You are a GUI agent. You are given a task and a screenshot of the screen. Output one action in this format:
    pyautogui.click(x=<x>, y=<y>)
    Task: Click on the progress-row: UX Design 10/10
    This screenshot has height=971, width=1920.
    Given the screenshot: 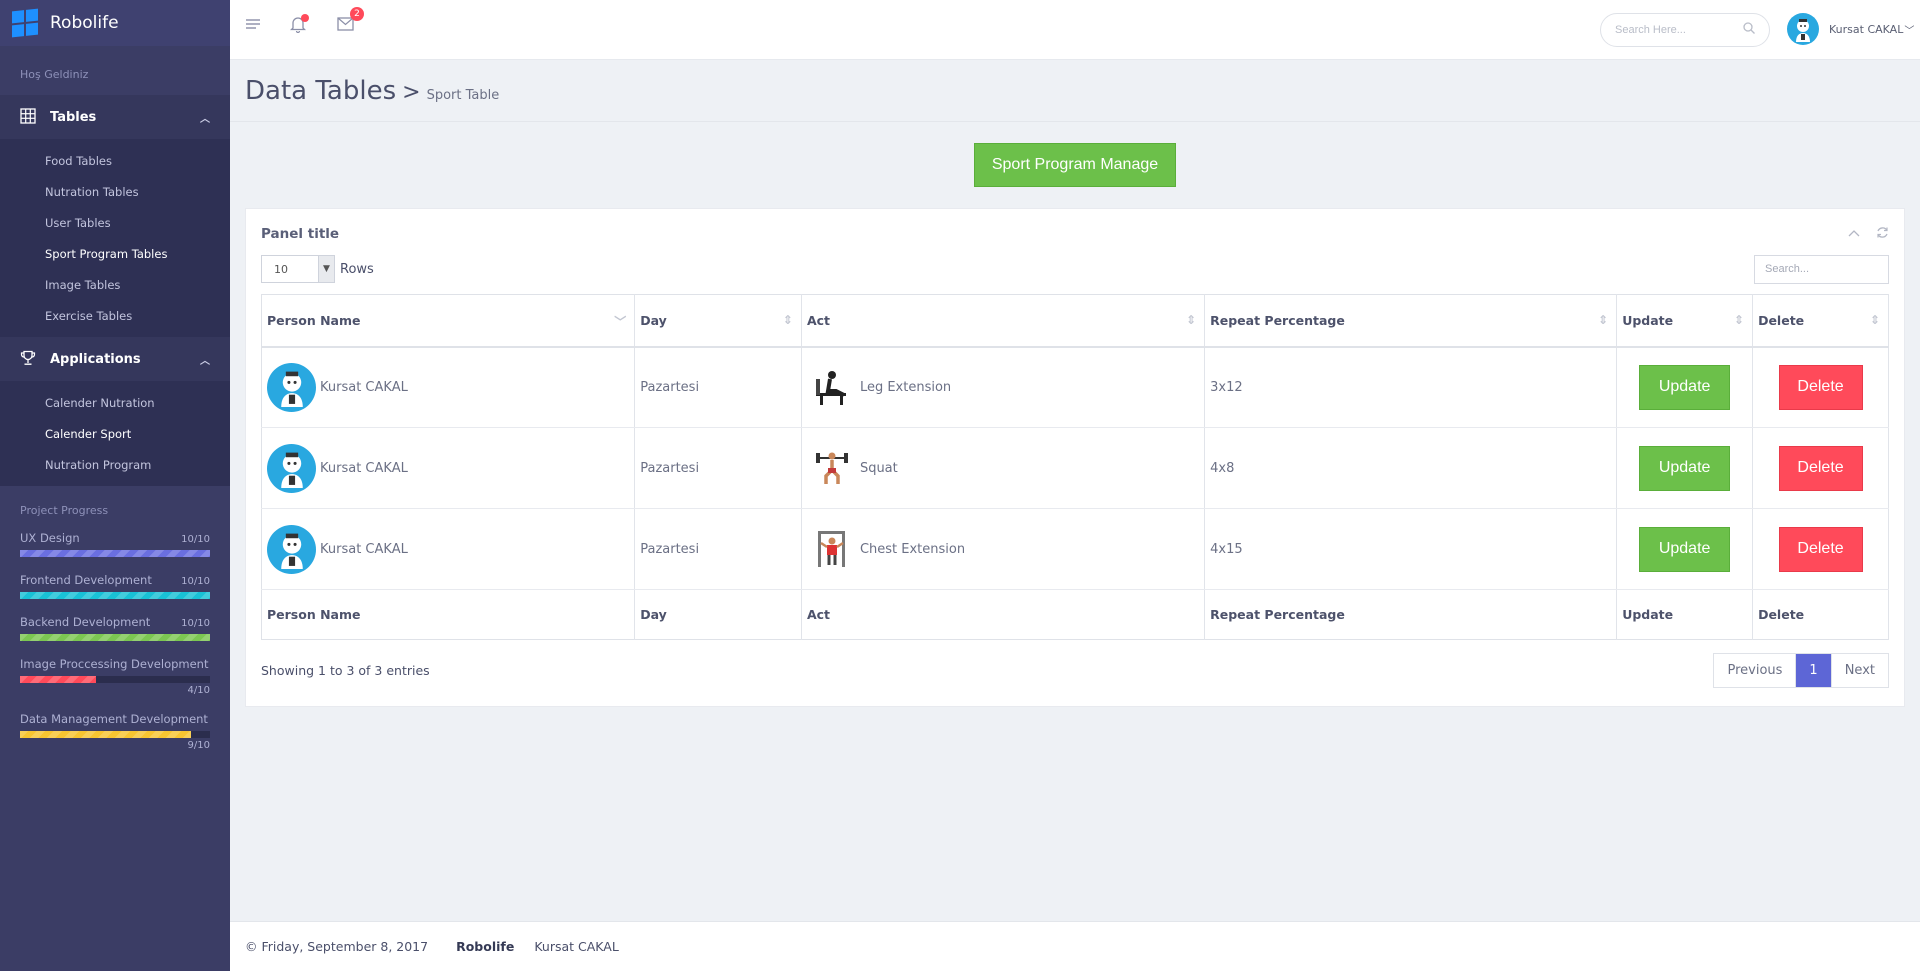 What is the action you would take?
    pyautogui.click(x=115, y=538)
    